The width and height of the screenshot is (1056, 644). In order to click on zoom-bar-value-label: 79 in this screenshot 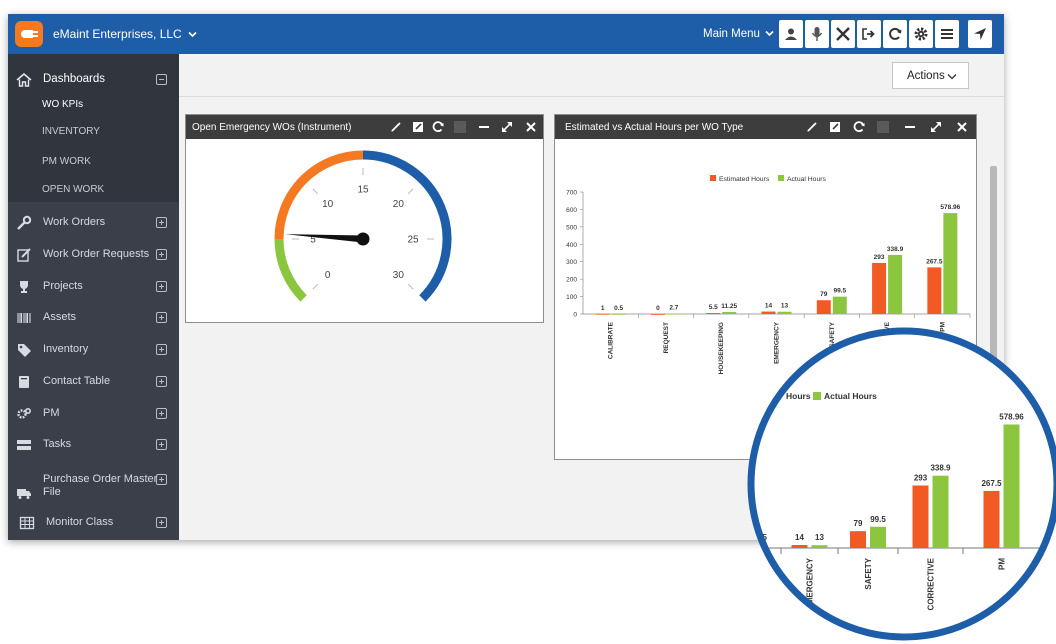, I will do `click(858, 523)`.